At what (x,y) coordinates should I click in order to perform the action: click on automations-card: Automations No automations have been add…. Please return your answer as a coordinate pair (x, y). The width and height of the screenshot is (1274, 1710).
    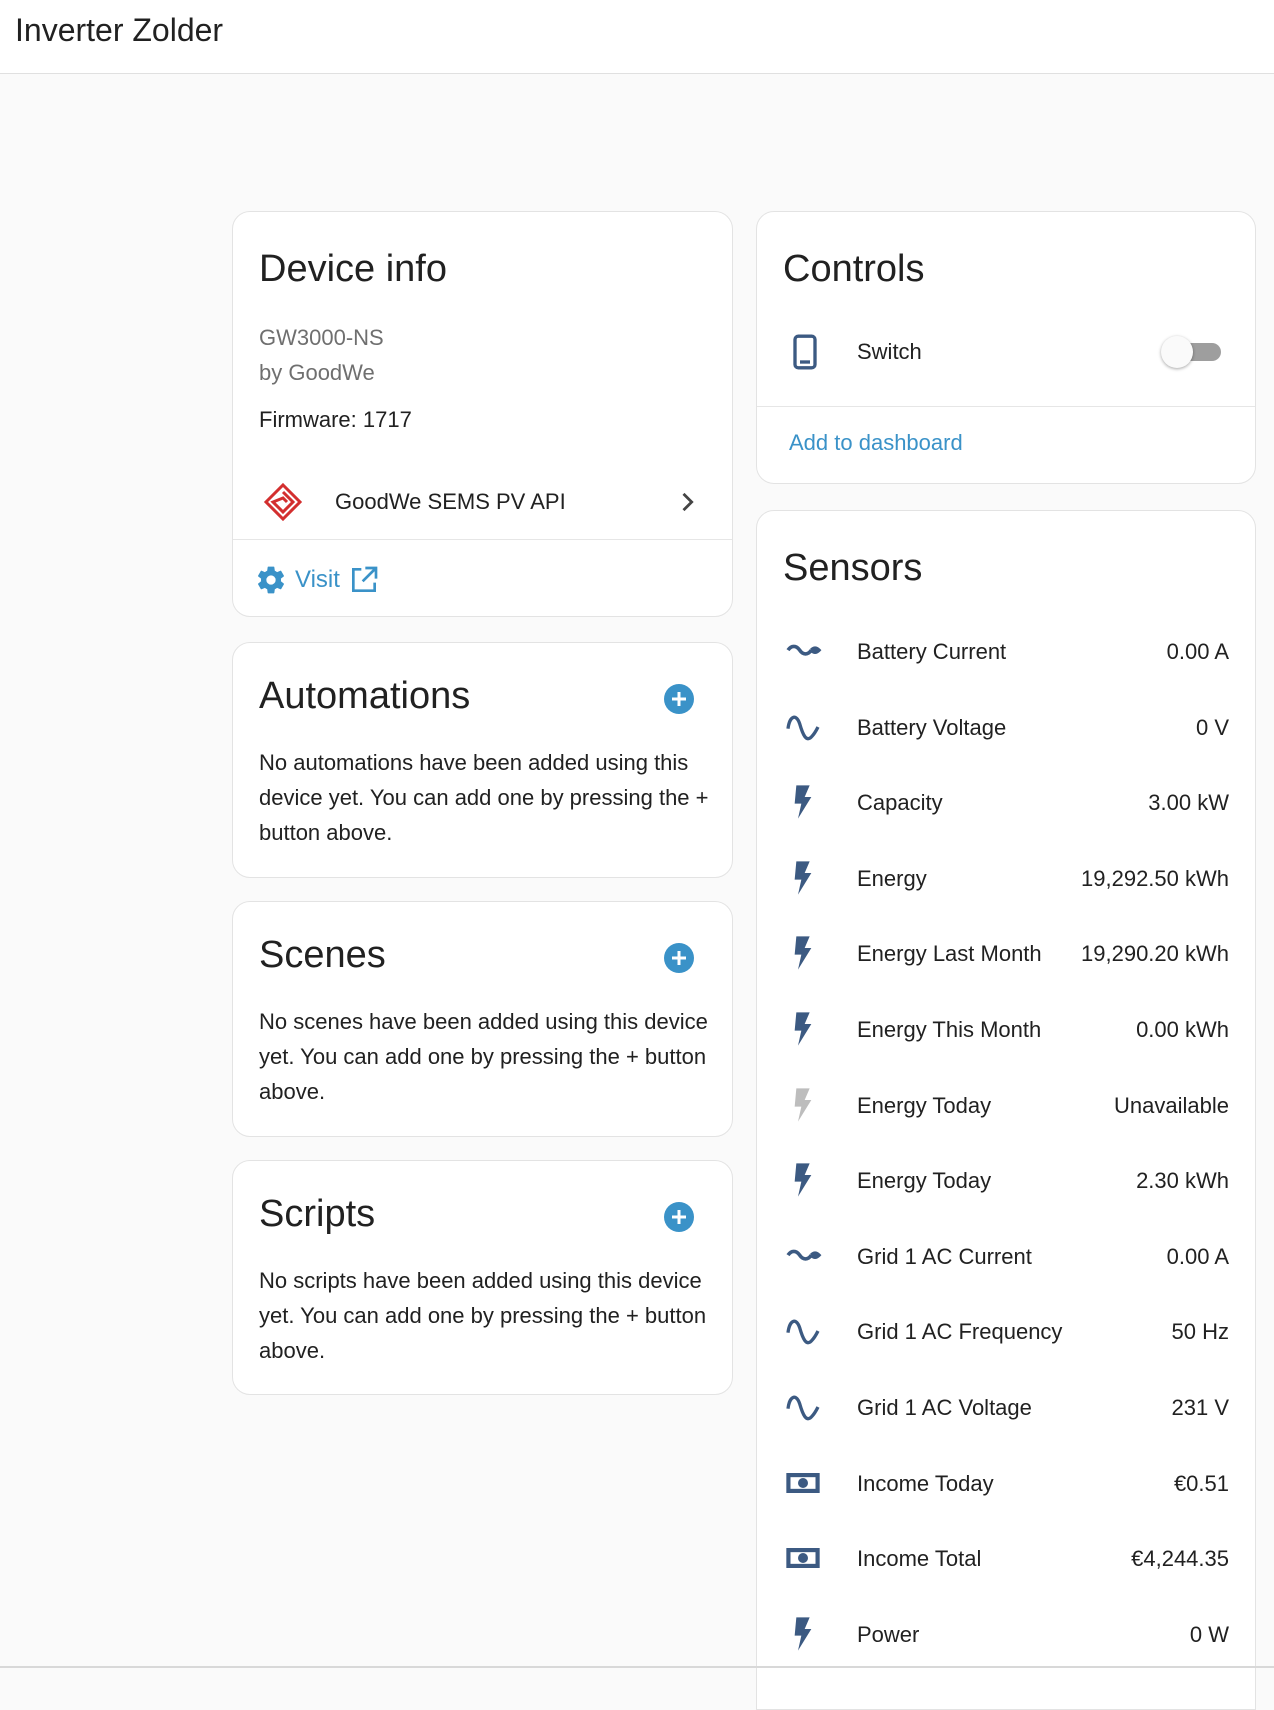
    Looking at the image, I should click on (482, 760).